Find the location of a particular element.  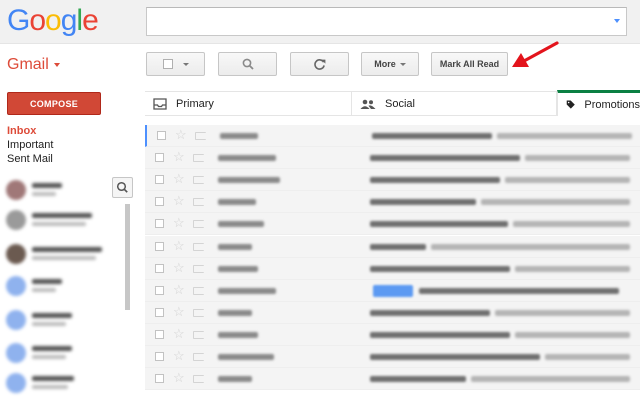

tab-social: Social is located at coordinates (454, 104).